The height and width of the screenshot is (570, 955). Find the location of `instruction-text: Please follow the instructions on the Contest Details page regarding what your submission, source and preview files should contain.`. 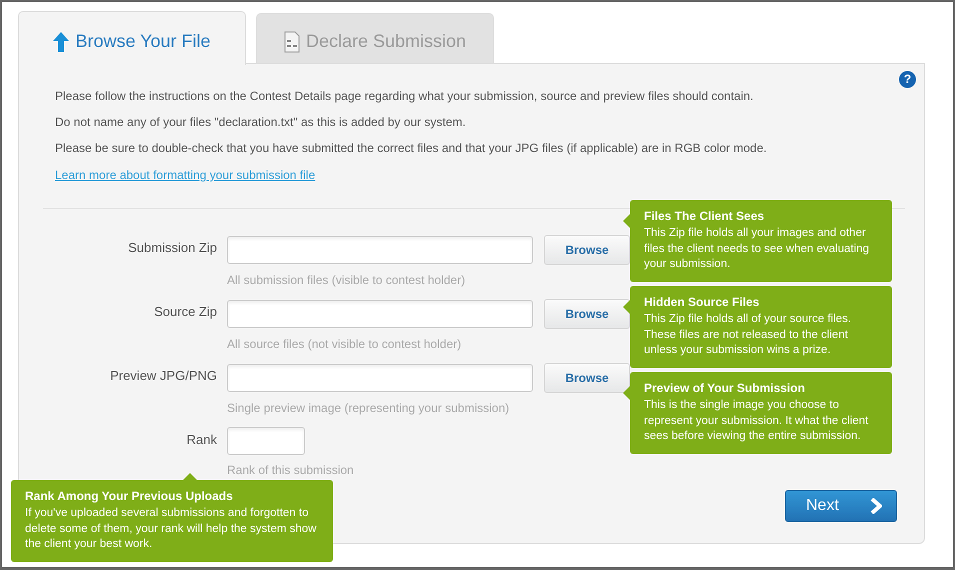

instruction-text: Please follow the instructions on the Contest Details page regarding what your submission, source and preview files should contain. is located at coordinates (404, 96).